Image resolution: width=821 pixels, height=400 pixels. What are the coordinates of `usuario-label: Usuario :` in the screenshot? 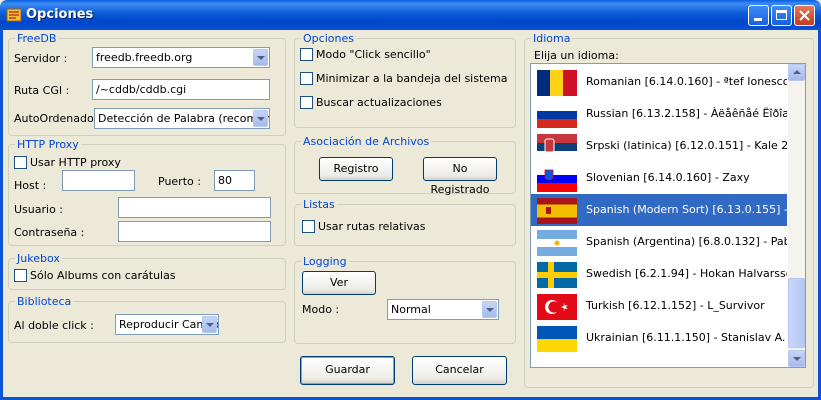 It's located at (39, 209).